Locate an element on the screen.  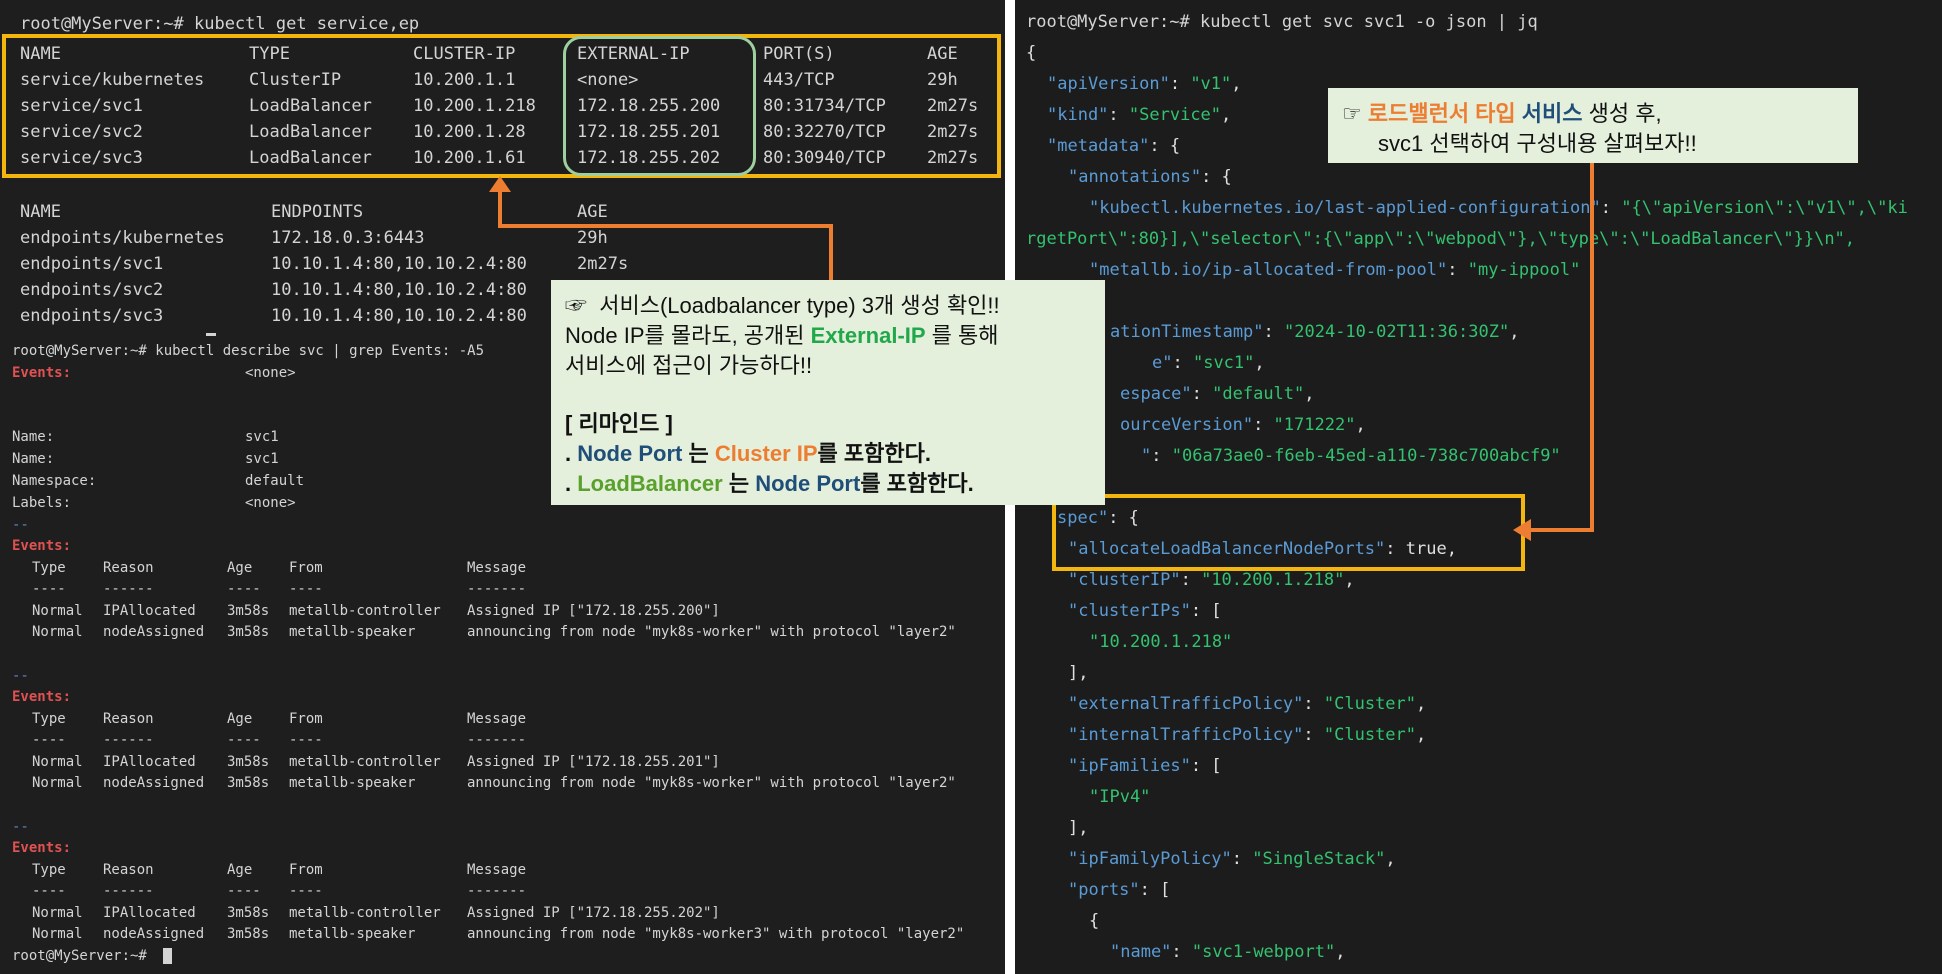
json-value: "v1" is located at coordinates (1211, 84).